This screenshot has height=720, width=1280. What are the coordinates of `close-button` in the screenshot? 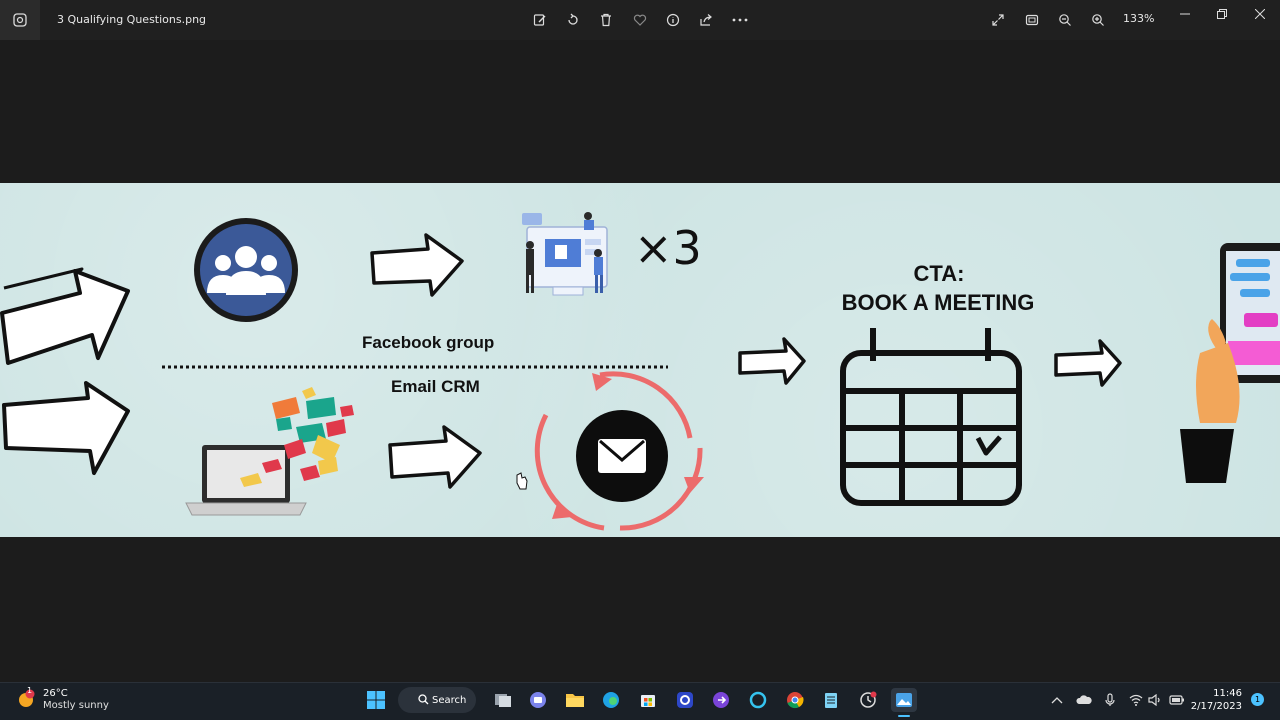 It's located at (1260, 14).